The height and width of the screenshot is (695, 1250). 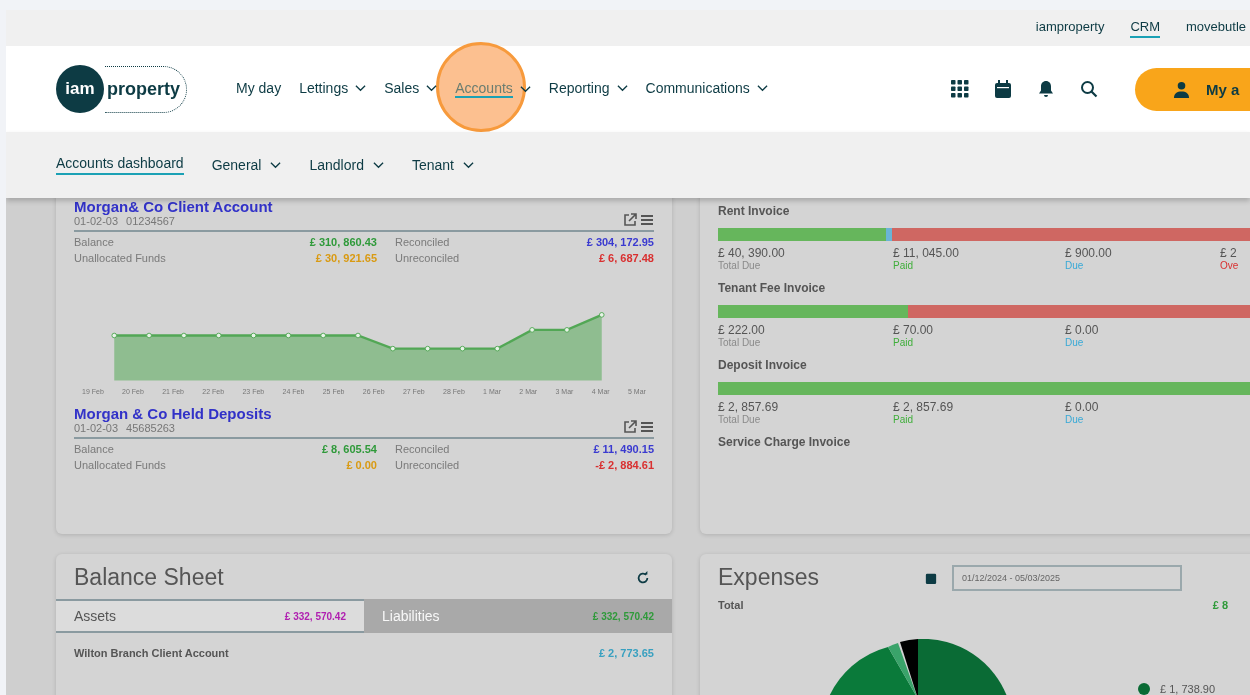 I want to click on person-icon, so click(x=1181, y=89).